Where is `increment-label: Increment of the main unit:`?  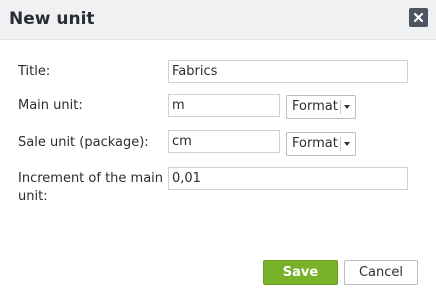
increment-label: Increment of the main unit: is located at coordinates (90, 188).